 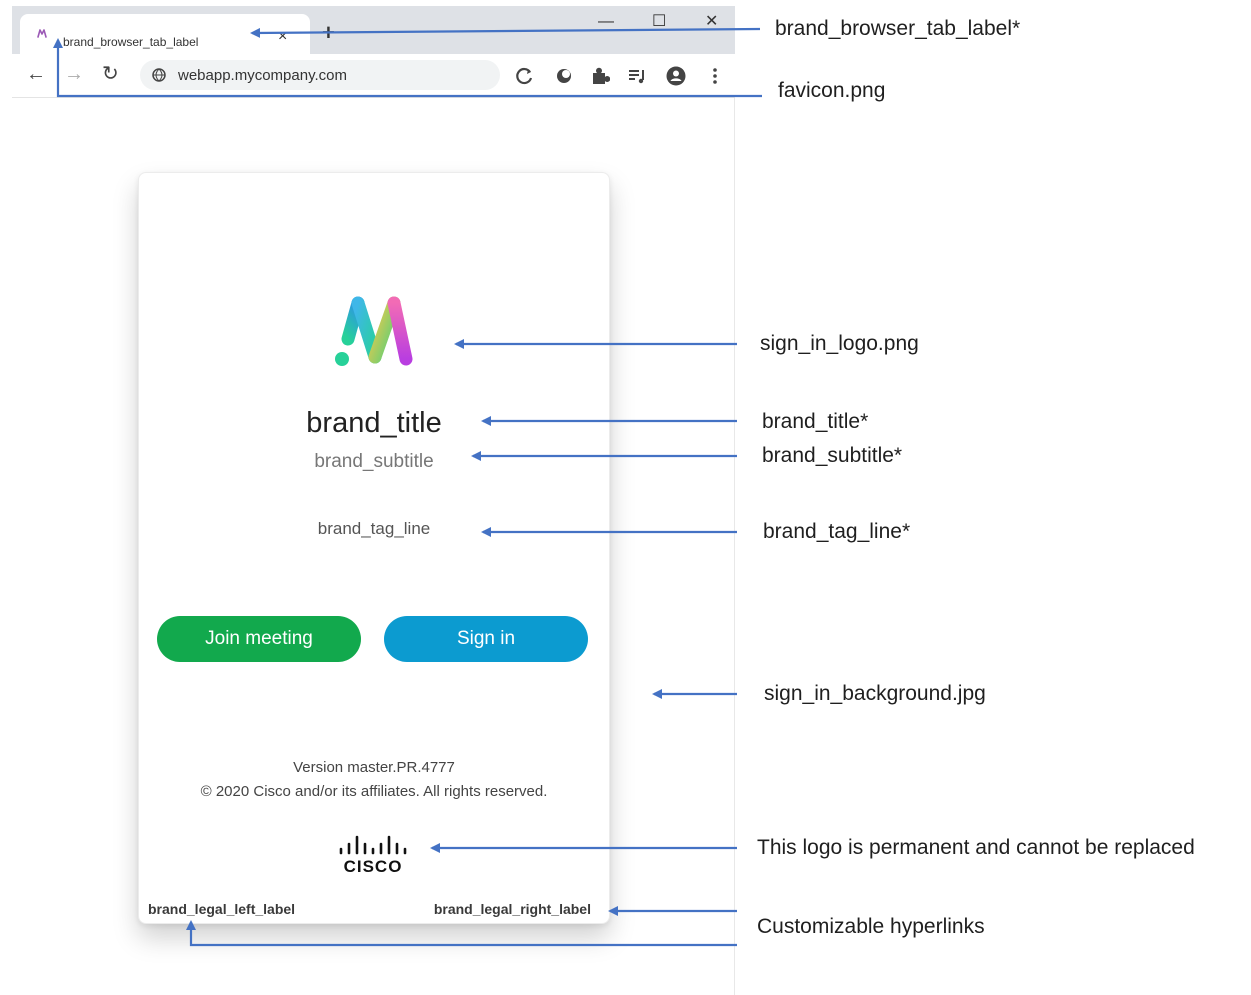 I want to click on legal-right-link: brand_legal_right_label, so click(x=512, y=909).